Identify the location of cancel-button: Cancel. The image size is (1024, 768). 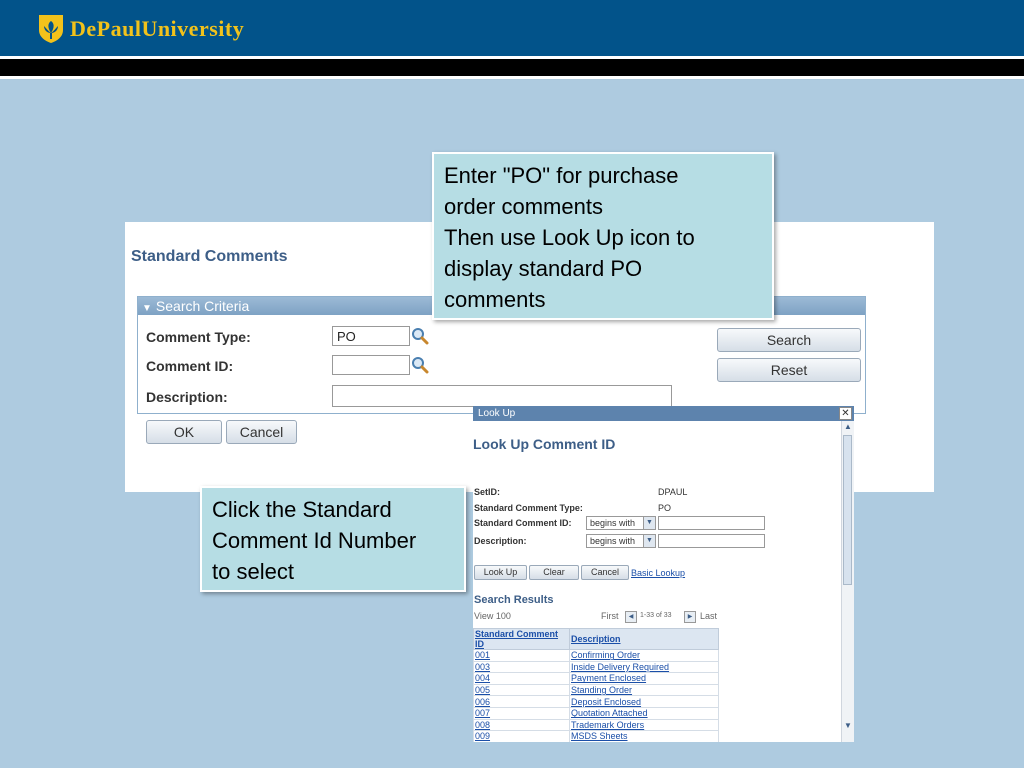
(261, 432).